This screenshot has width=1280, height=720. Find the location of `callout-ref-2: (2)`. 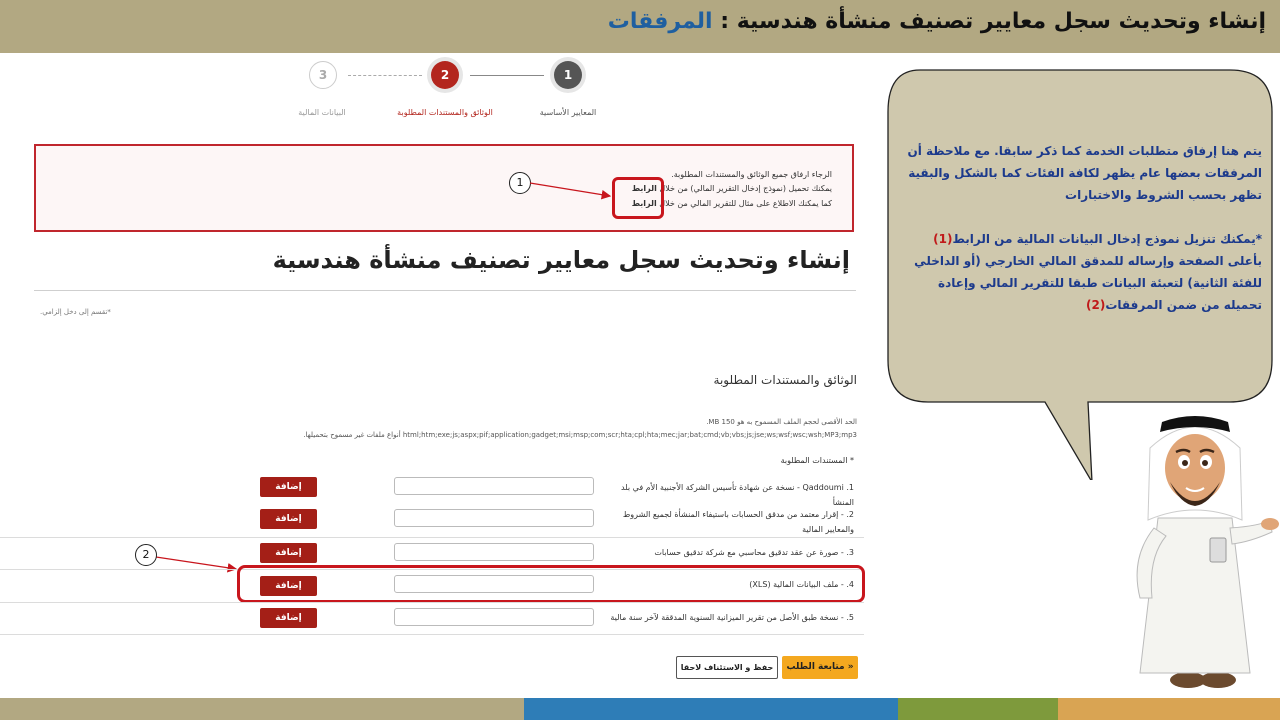

callout-ref-2: (2) is located at coordinates (1096, 305).